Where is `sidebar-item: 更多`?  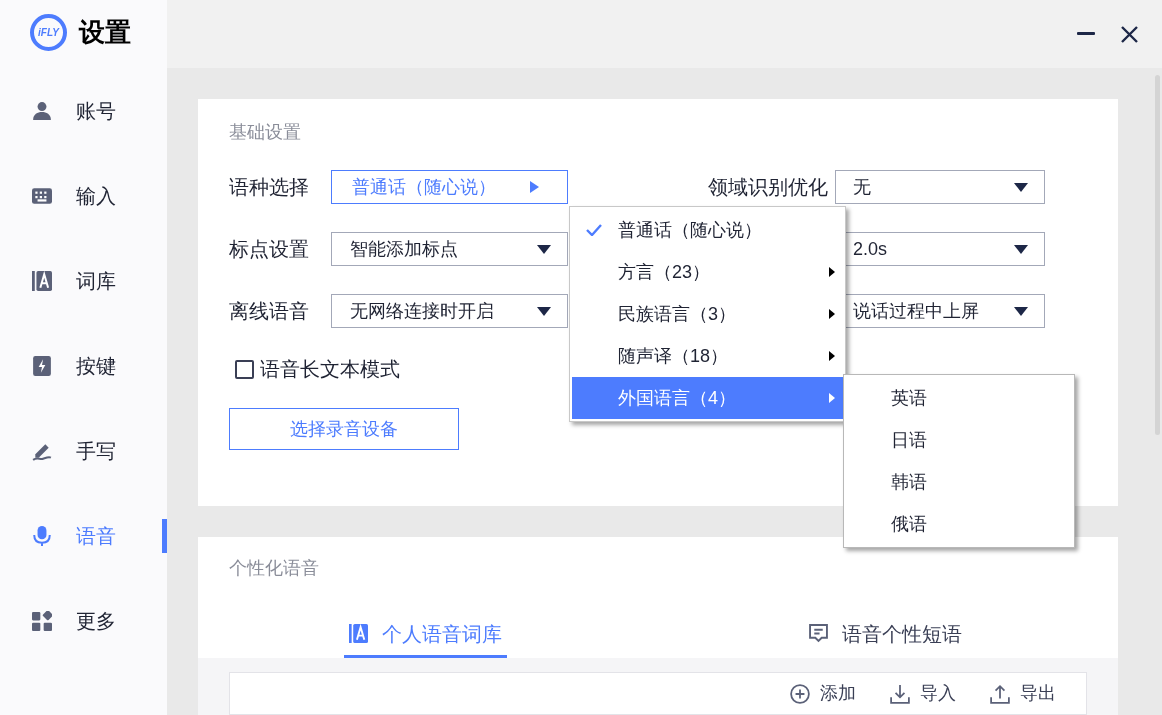
sidebar-item: 更多 is located at coordinates (83, 620).